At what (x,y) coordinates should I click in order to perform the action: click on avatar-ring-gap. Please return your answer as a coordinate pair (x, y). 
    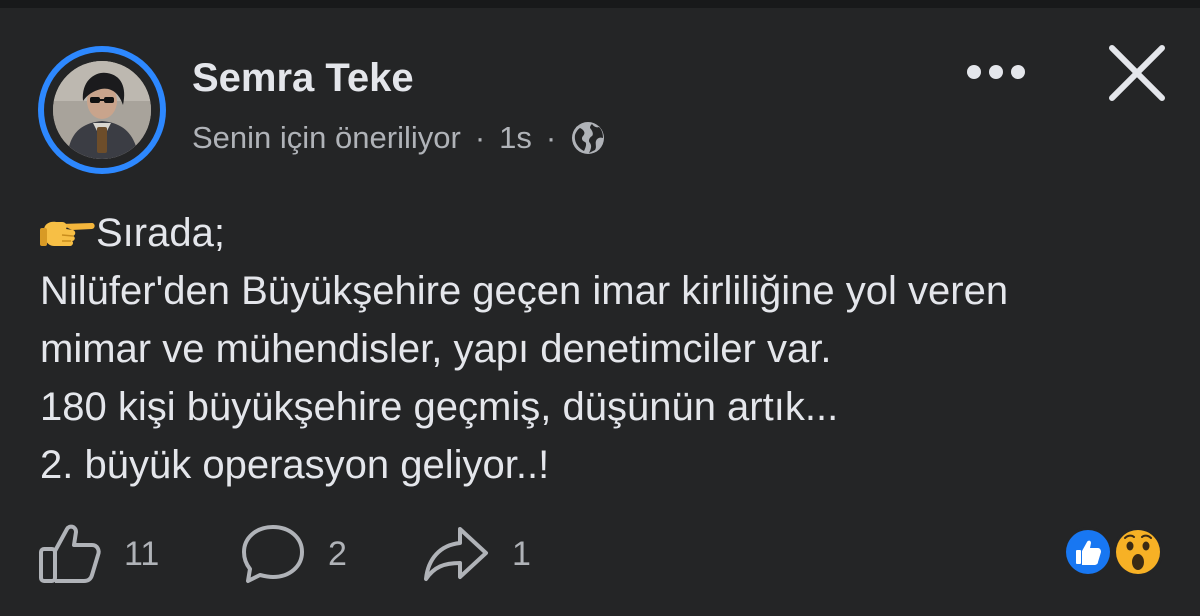
    Looking at the image, I should click on (102, 110).